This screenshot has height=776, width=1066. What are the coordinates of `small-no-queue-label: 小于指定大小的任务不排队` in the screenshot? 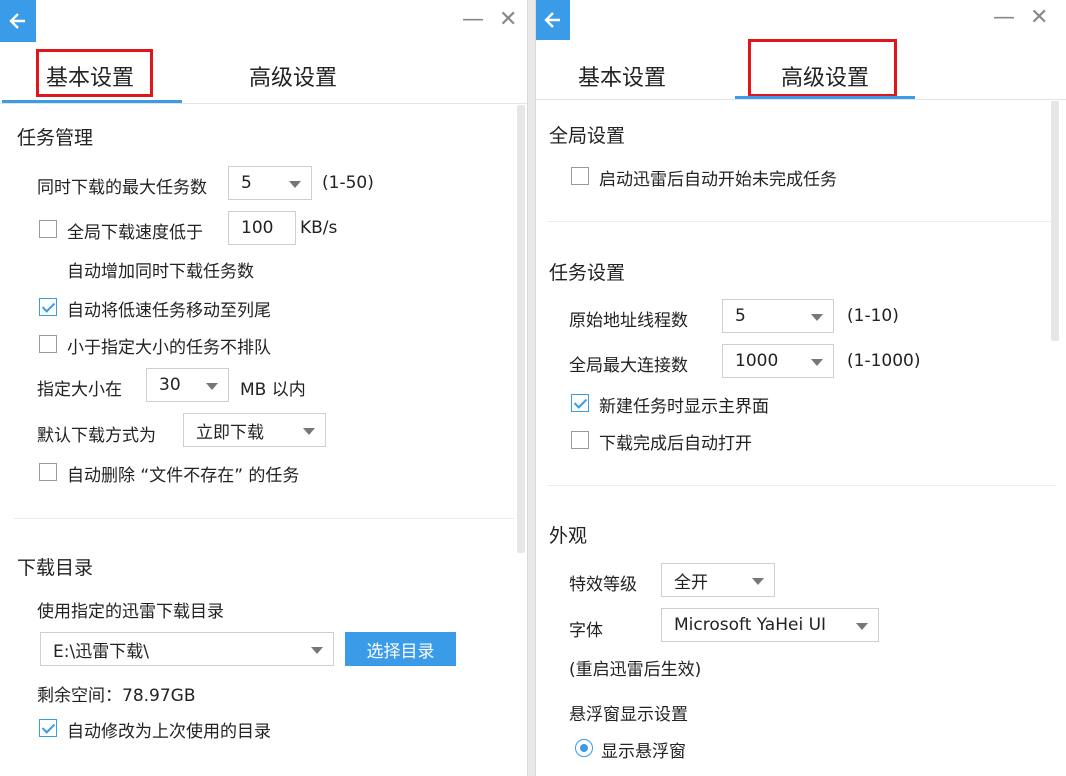 It's located at (169, 348).